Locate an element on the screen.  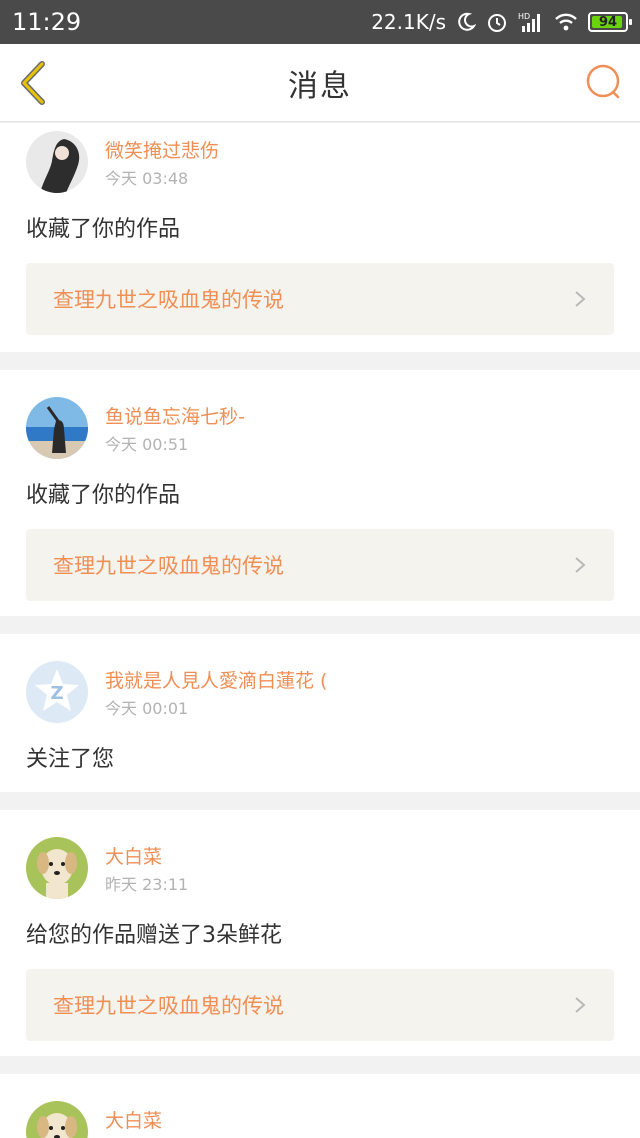
sender-name: 鱼说鱼忘海七秒- is located at coordinates (175, 417).